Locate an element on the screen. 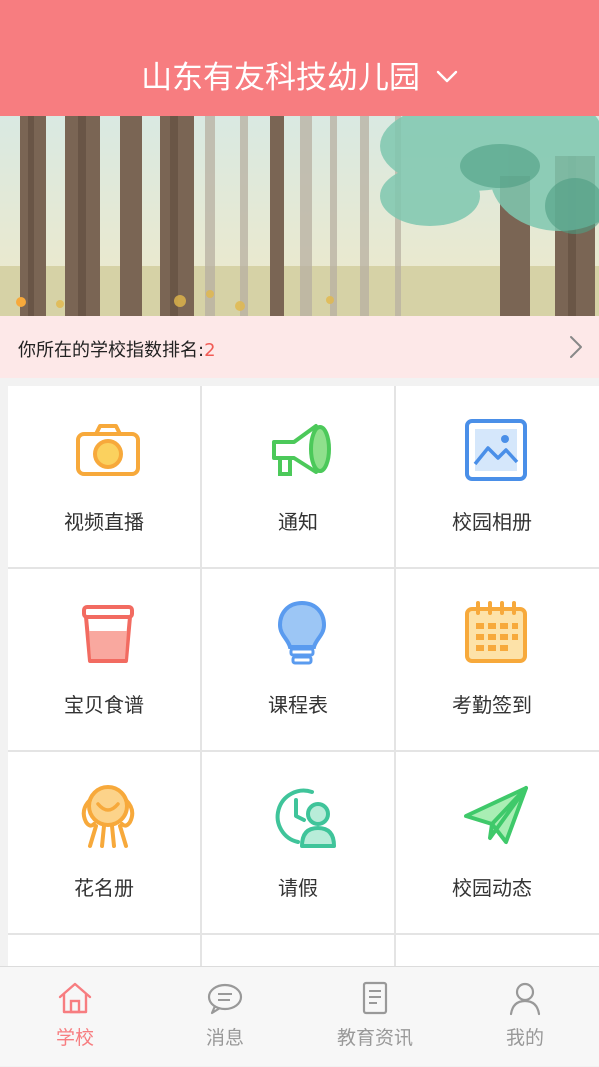 The width and height of the screenshot is (599, 1067). paper-plane-icon is located at coordinates (496, 815).